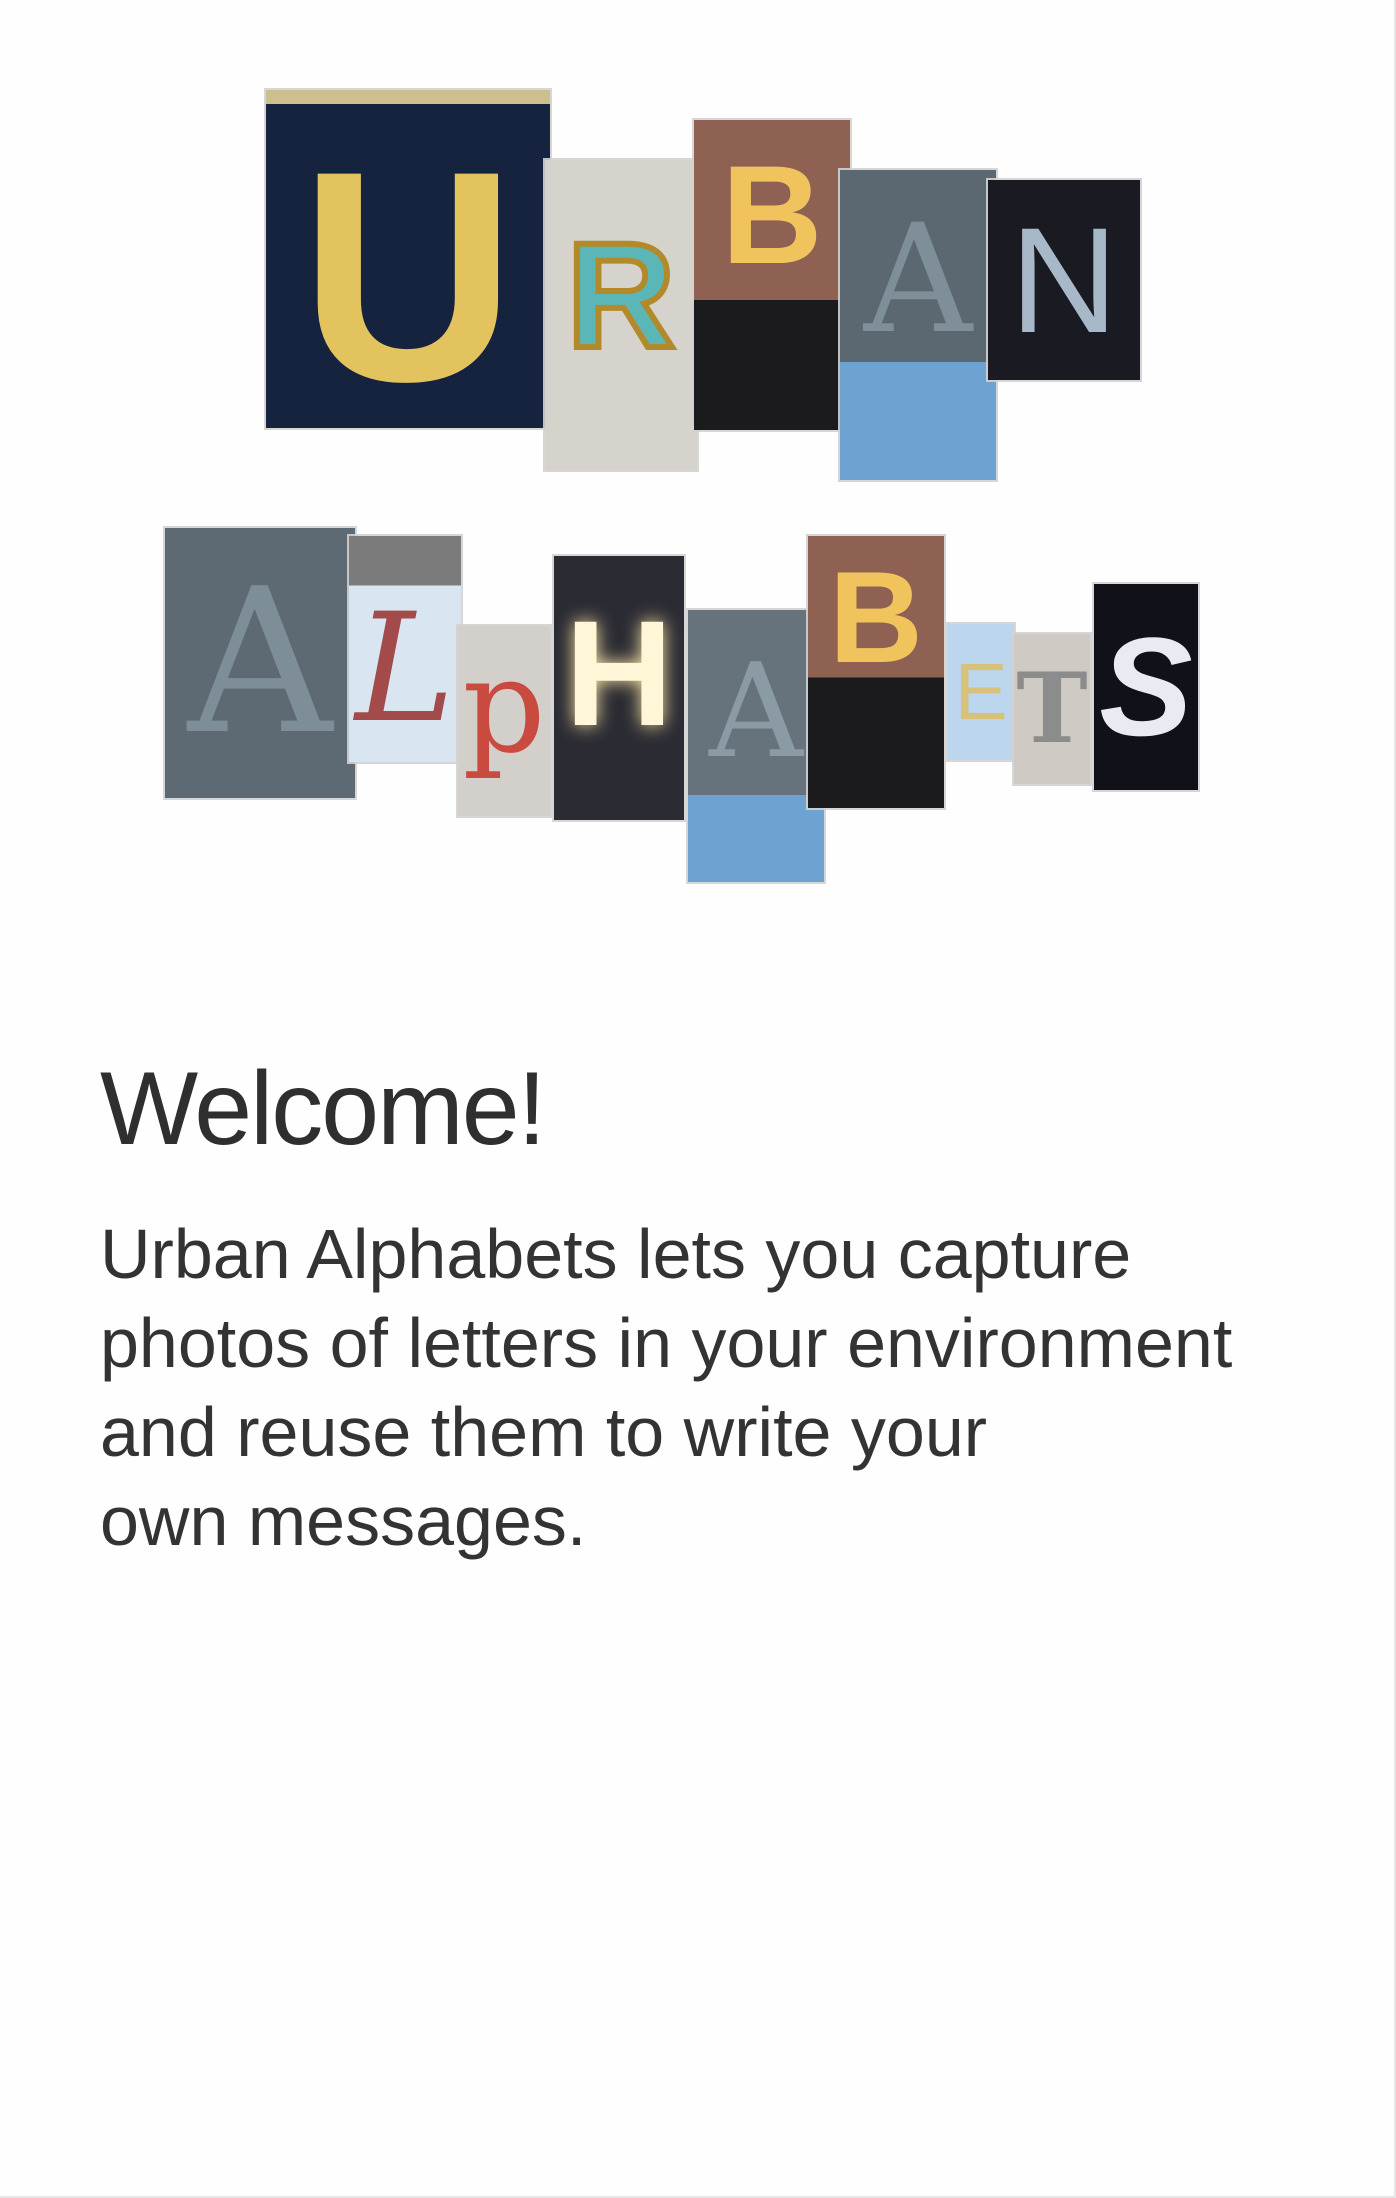 Image resolution: width=1396 pixels, height=2198 pixels. What do you see at coordinates (323, 1109) in the screenshot?
I see `welcome-title: Welcome!` at bounding box center [323, 1109].